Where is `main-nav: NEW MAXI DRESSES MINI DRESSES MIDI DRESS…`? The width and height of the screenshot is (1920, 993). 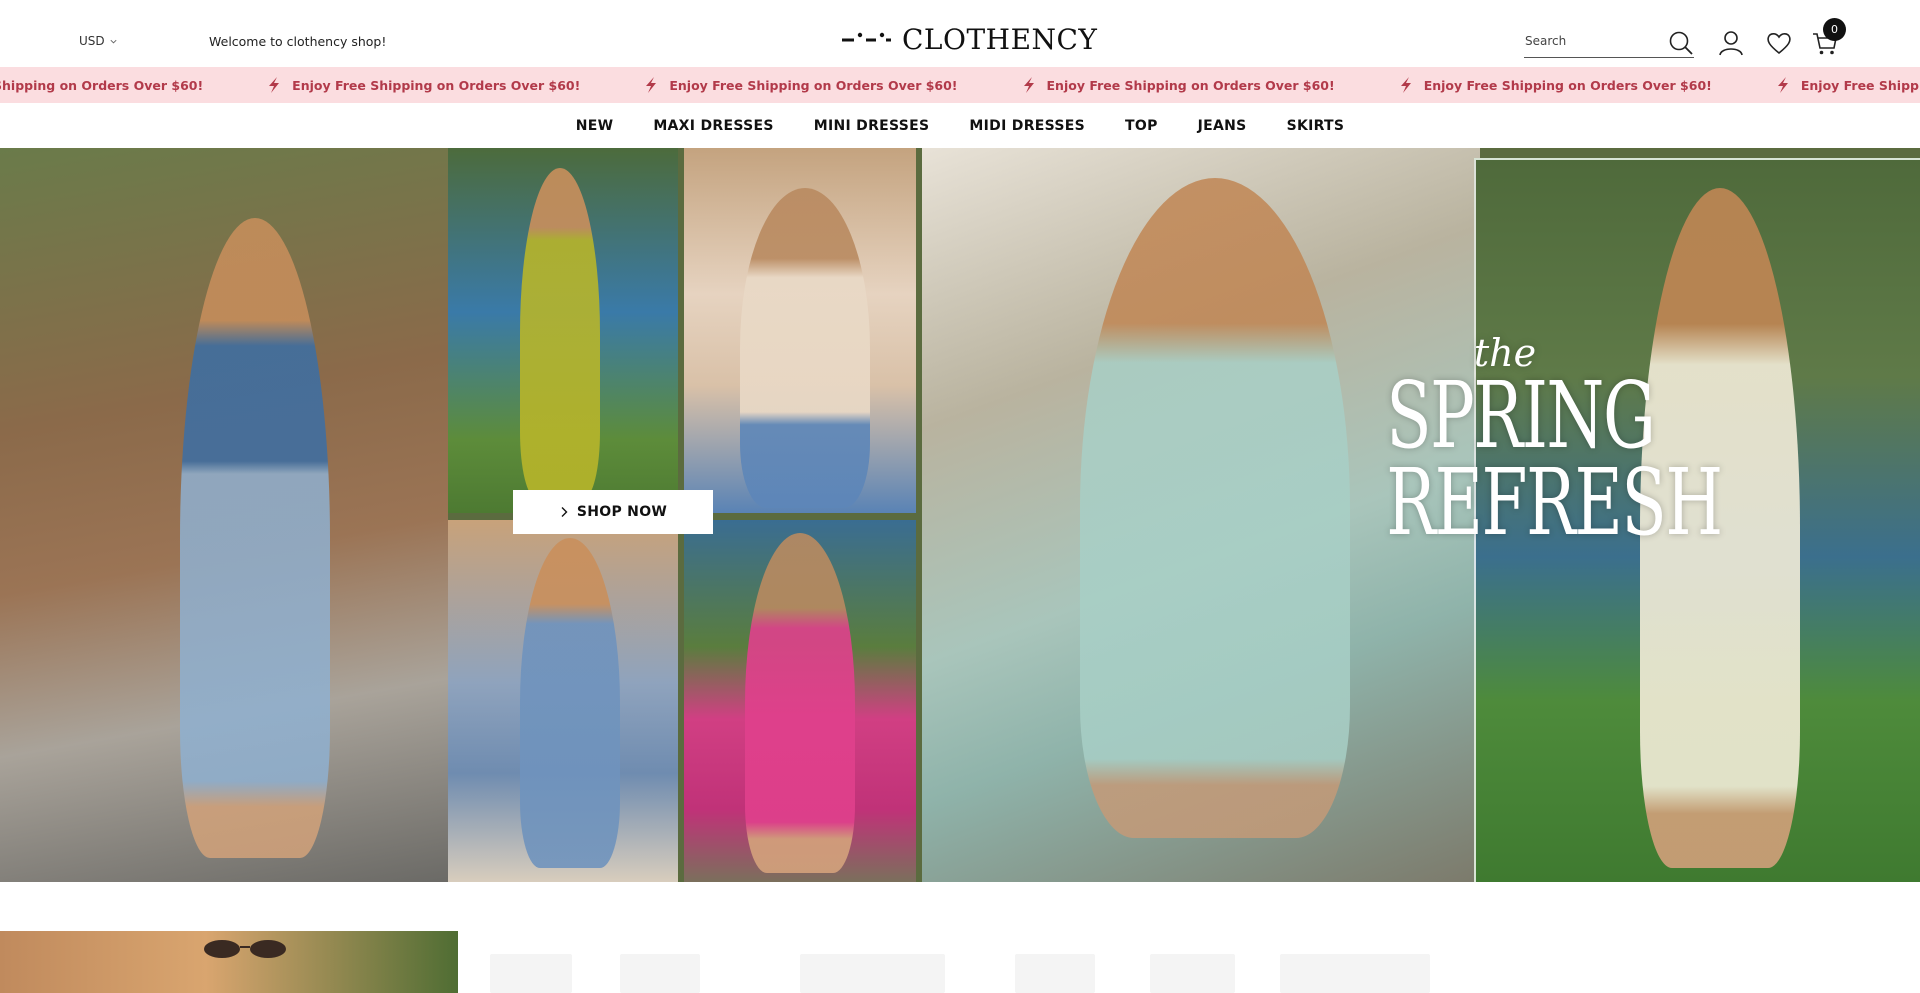
main-nav: NEW MAXI DRESSES MINI DRESSES MIDI DRESS… is located at coordinates (960, 125).